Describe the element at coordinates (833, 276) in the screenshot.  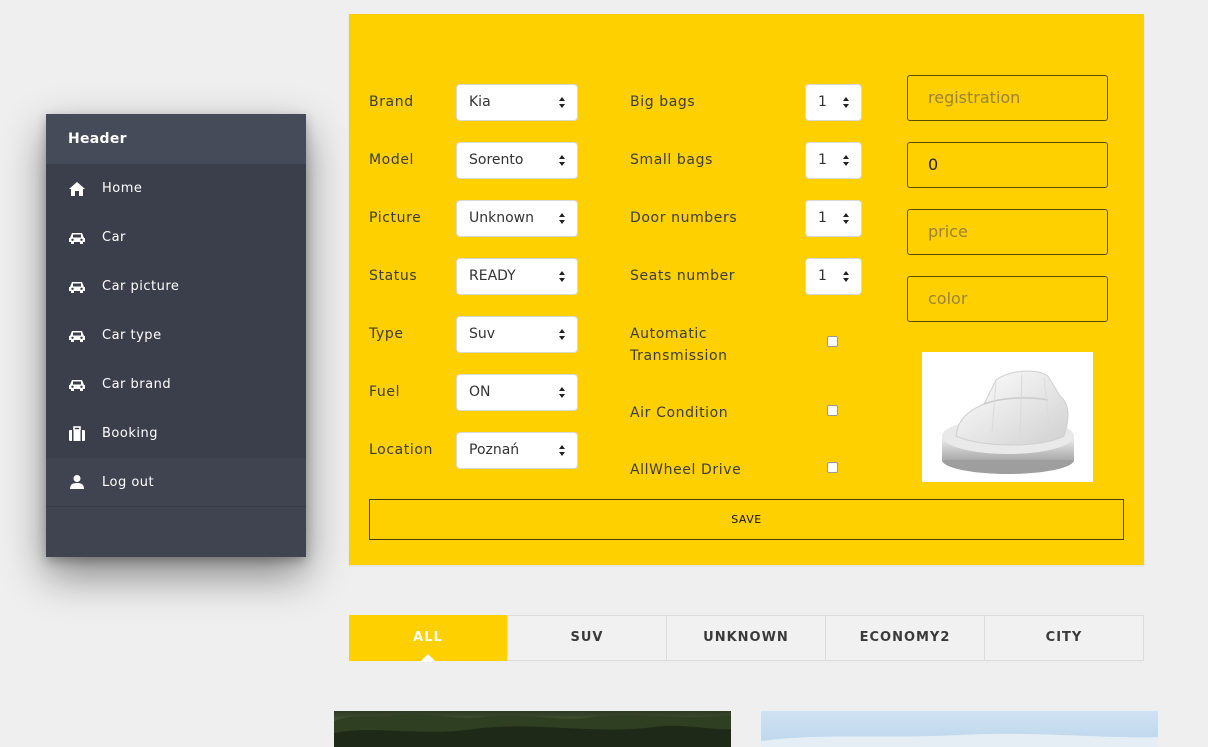
I see `seats-number-select: 1` at that location.